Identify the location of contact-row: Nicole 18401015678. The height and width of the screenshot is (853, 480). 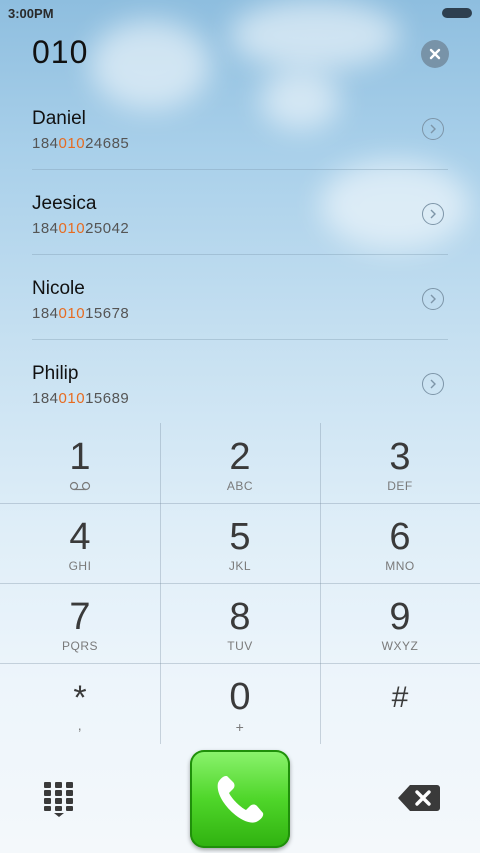
(240, 297).